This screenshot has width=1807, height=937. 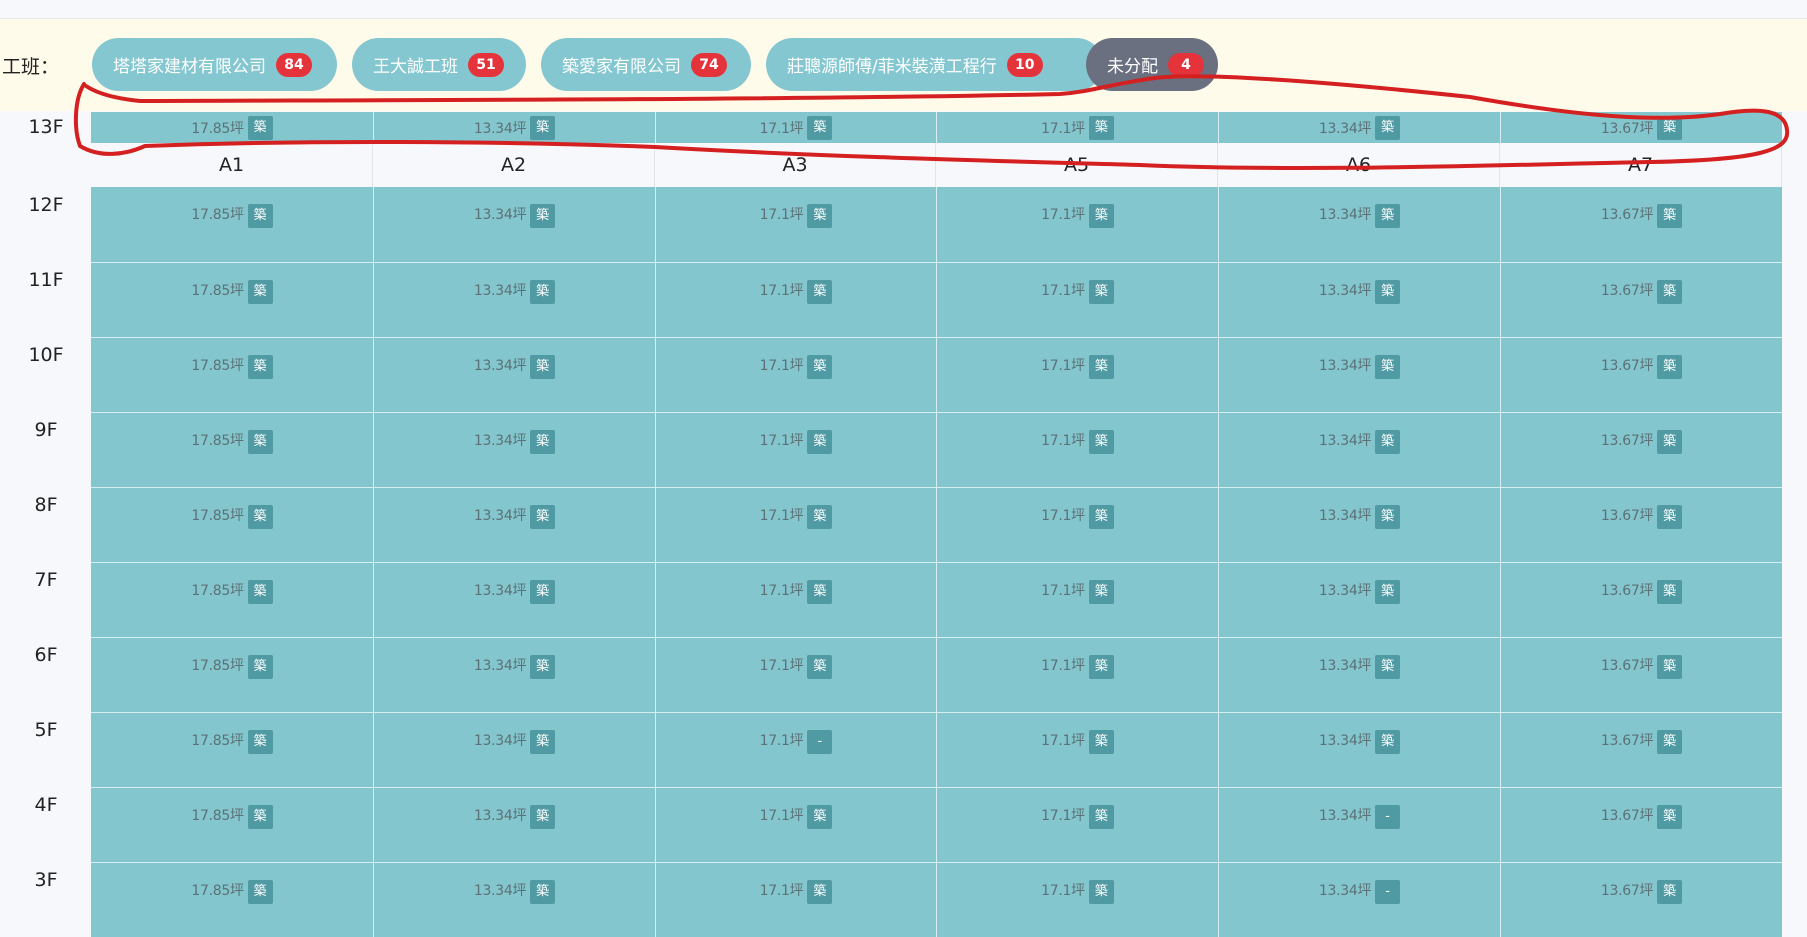 I want to click on unit-cell-7f-a5: 17.1坪築, so click(x=1077, y=599).